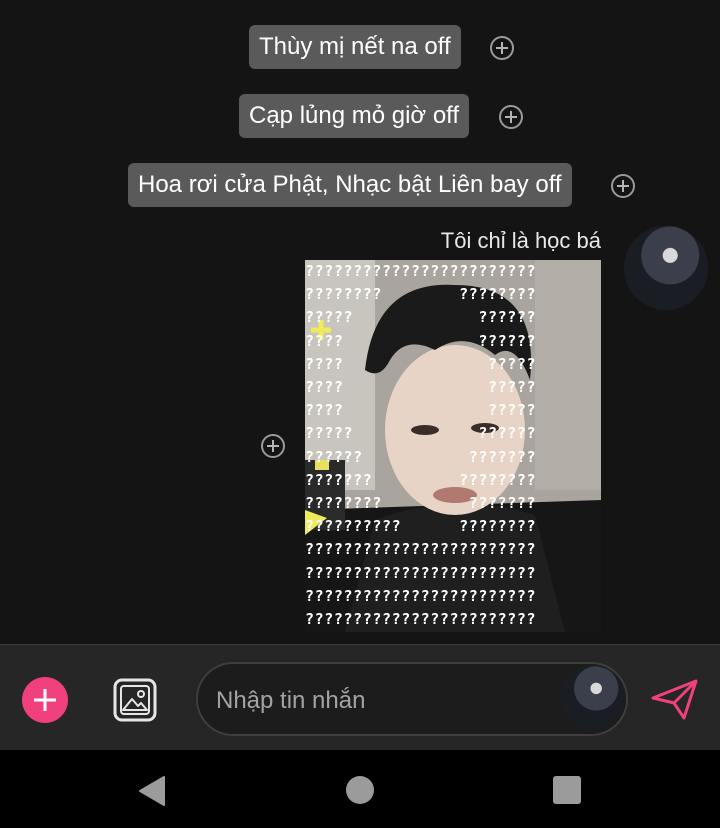 The width and height of the screenshot is (720, 828). I want to click on send-icon, so click(674, 699).